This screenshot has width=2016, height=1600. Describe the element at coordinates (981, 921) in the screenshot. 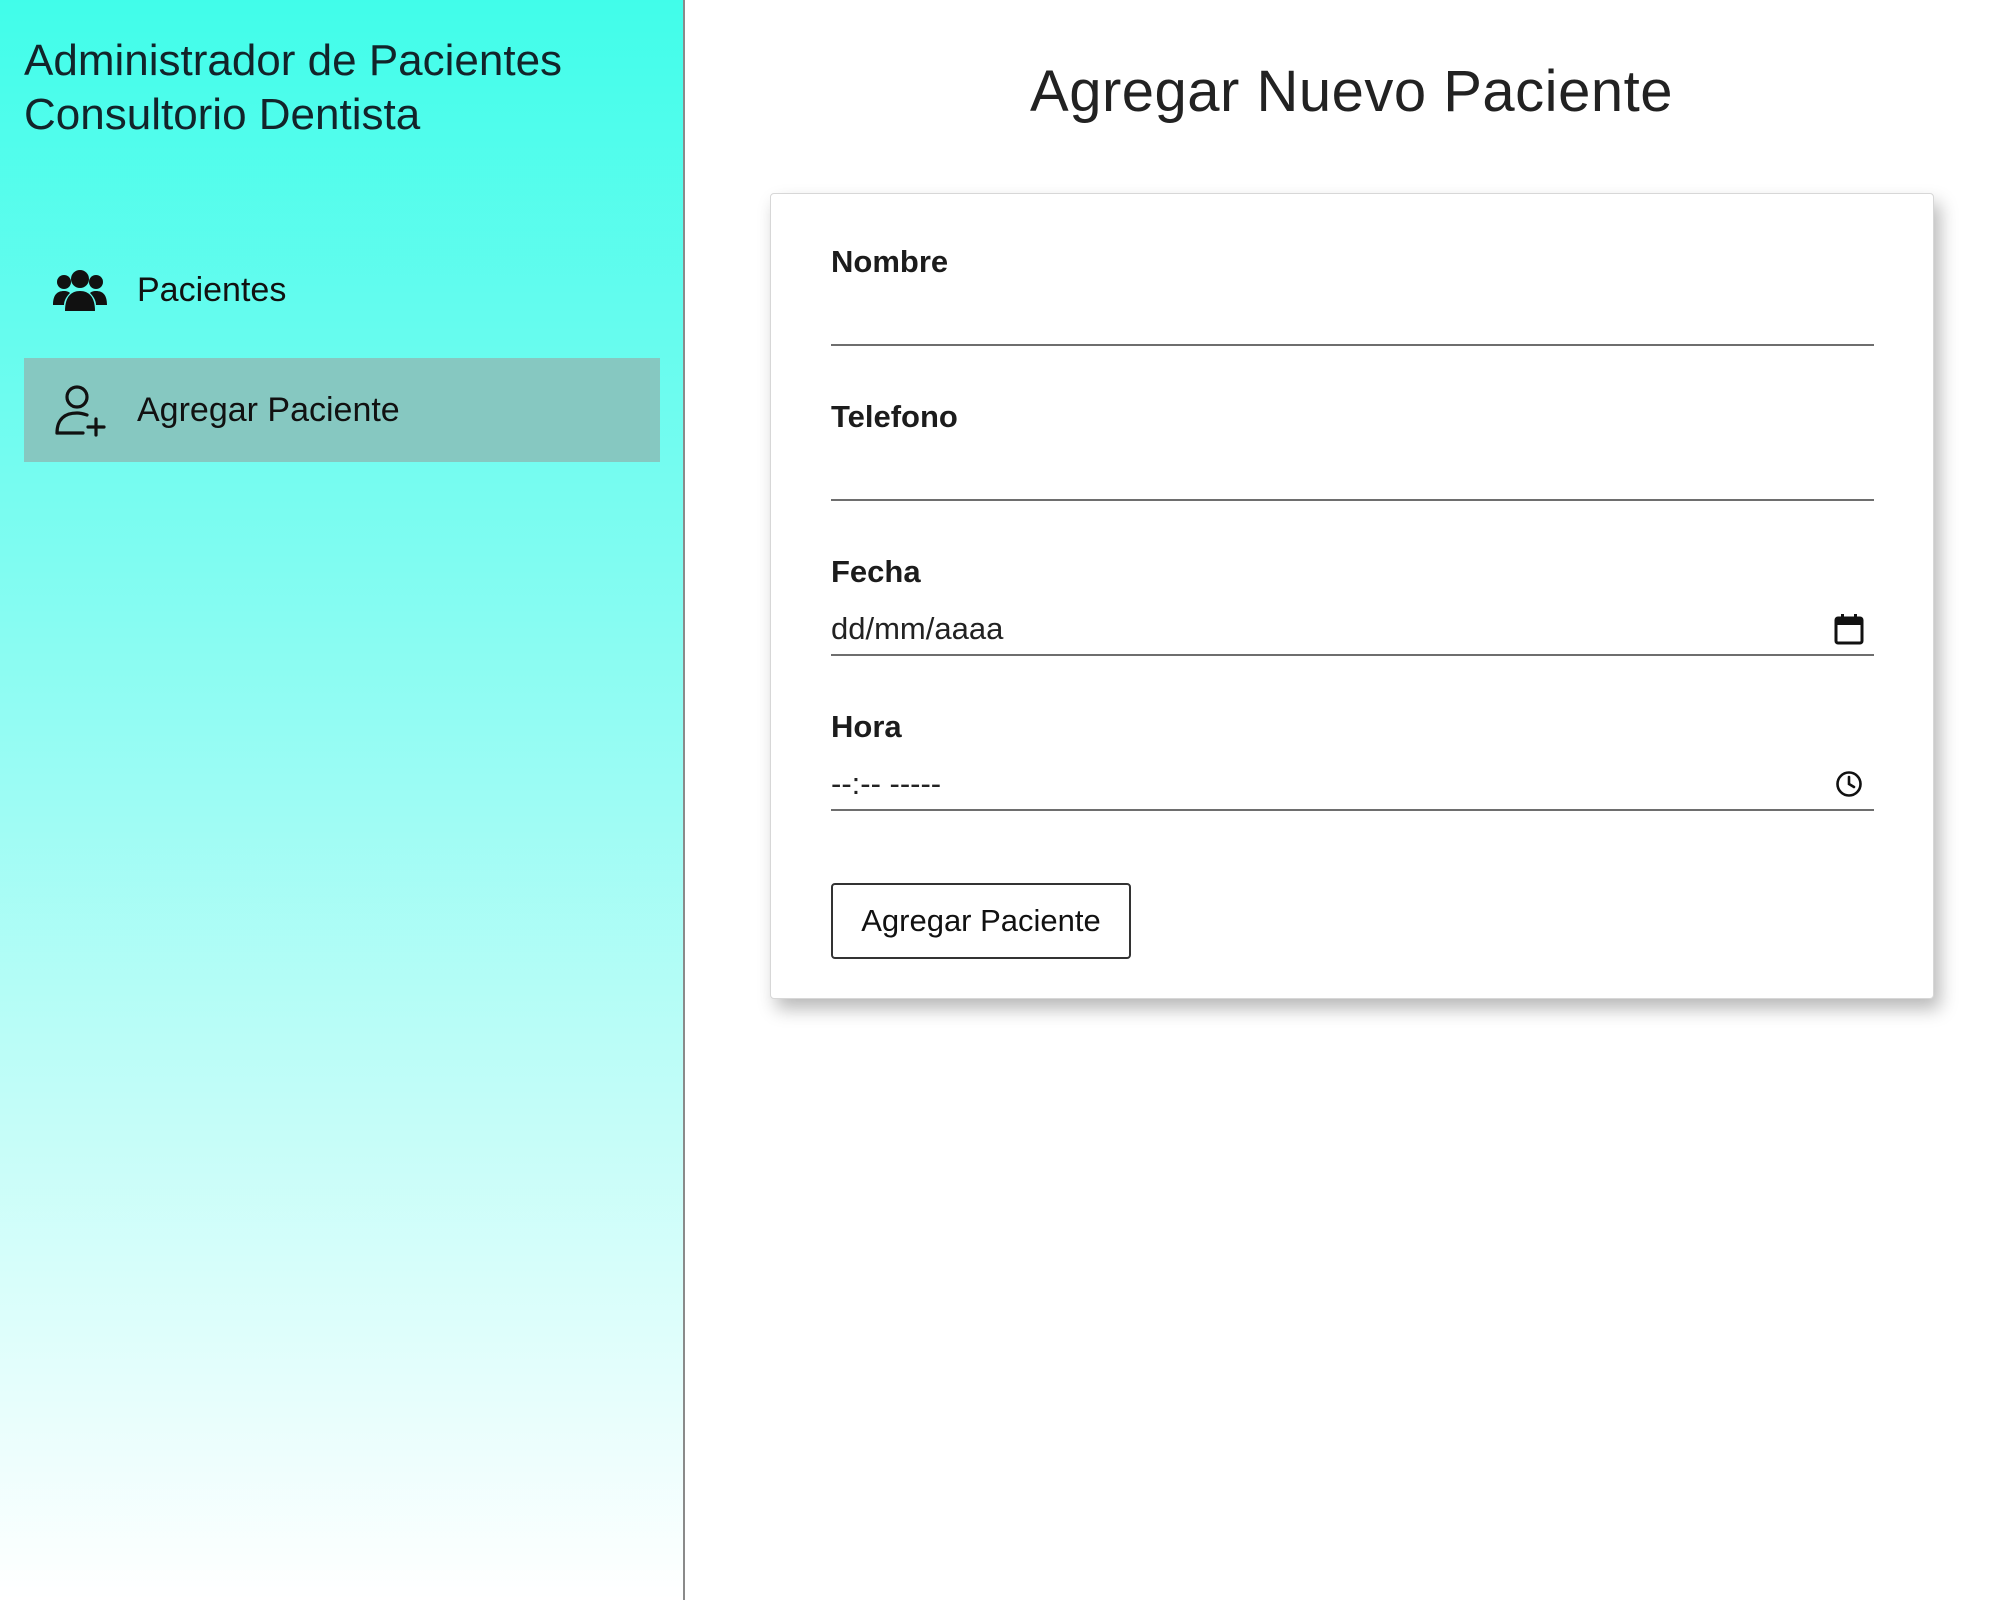

I see `add-patient-button: Agregar Paciente` at that location.